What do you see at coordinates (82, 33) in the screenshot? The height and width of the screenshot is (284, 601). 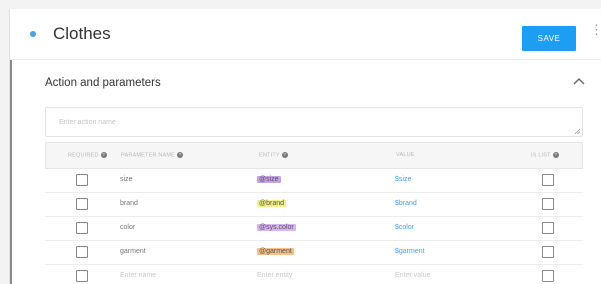 I see `page-title: Clothes` at bounding box center [82, 33].